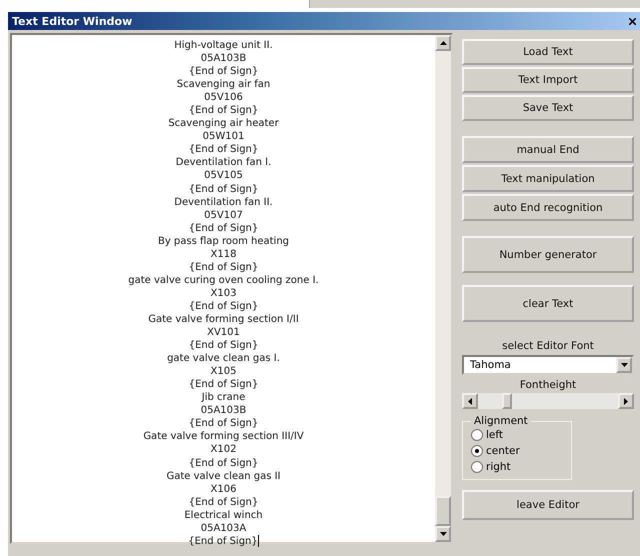  I want to click on down-arrow-icon, so click(443, 534).